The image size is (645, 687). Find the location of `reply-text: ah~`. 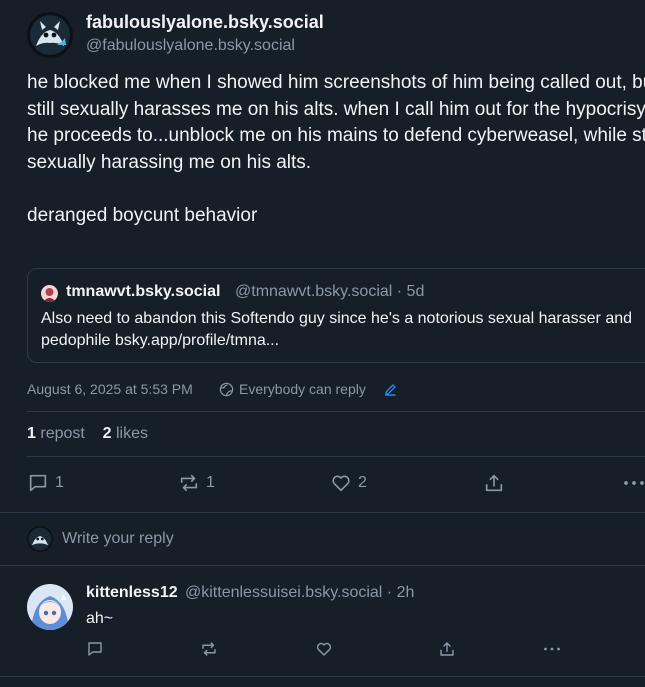

reply-text: ah~ is located at coordinates (100, 618).